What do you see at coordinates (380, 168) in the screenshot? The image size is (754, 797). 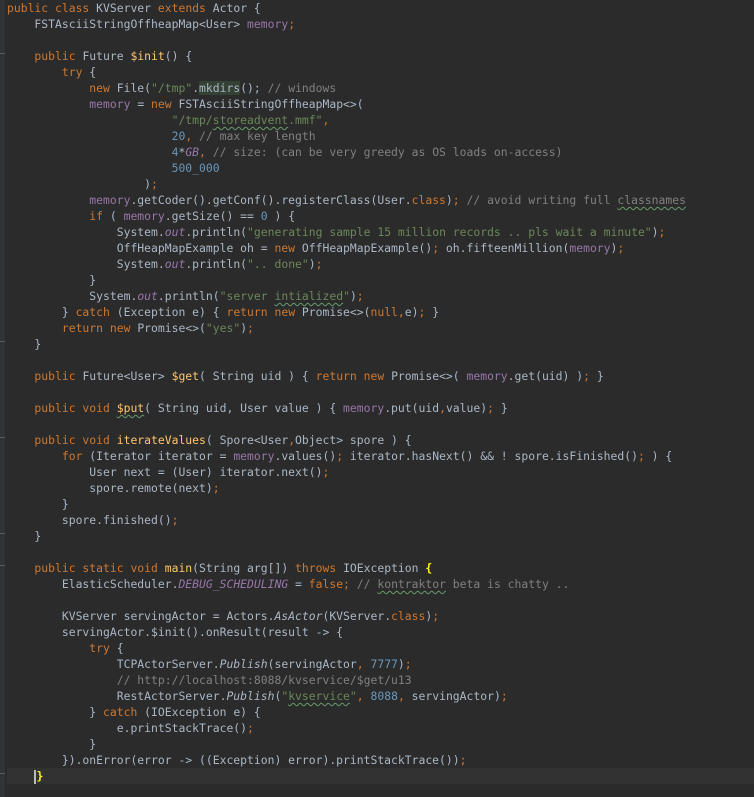 I see `code-line: 500_000` at bounding box center [380, 168].